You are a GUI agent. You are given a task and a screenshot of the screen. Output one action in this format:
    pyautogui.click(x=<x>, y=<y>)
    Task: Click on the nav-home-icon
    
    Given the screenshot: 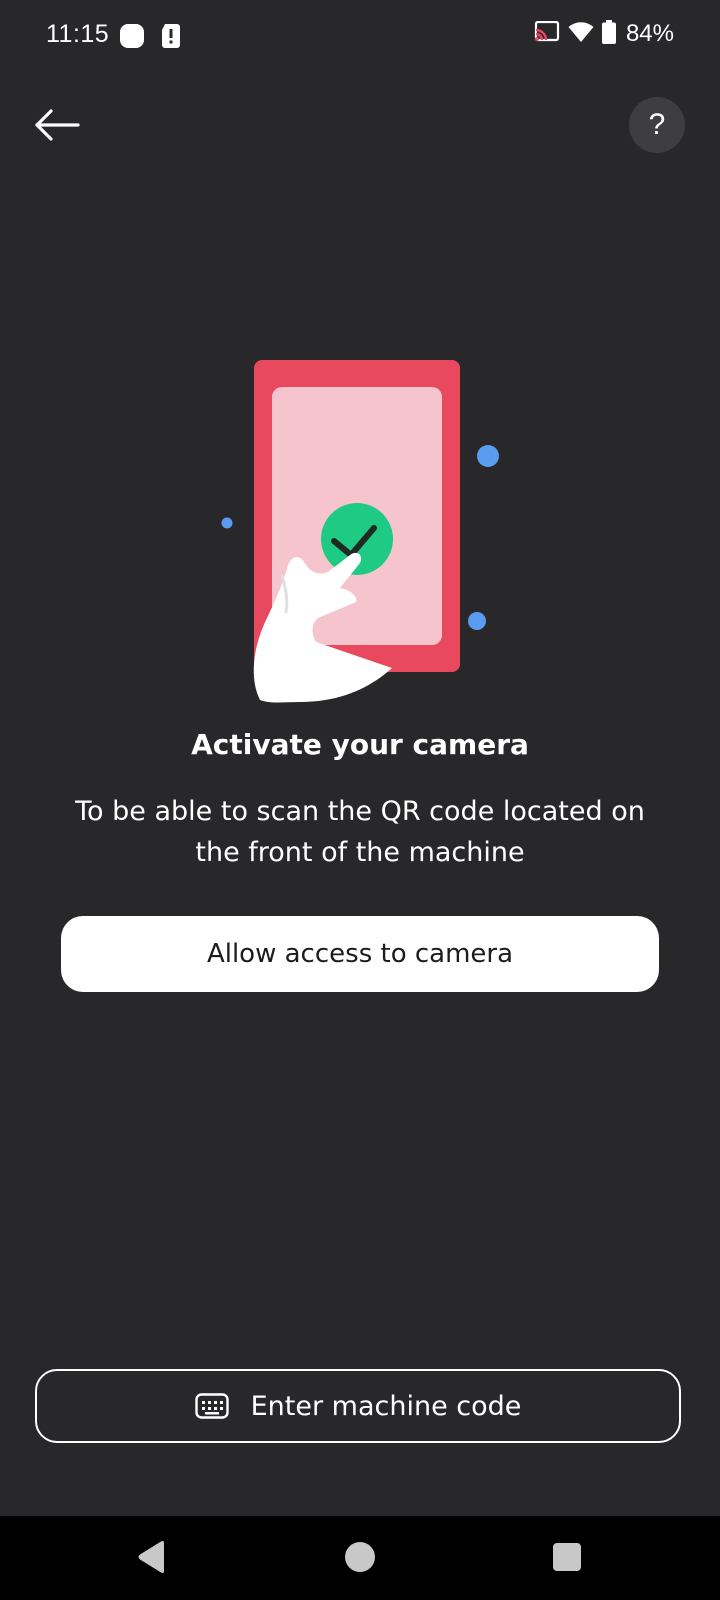 What is the action you would take?
    pyautogui.click(x=360, y=1557)
    